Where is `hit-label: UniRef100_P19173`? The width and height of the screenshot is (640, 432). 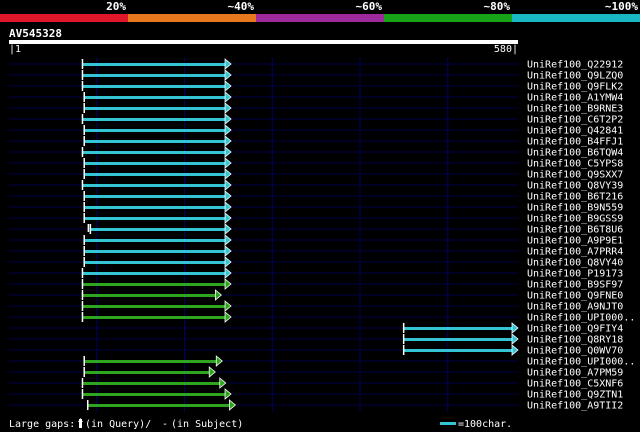 hit-label: UniRef100_P19173 is located at coordinates (575, 274).